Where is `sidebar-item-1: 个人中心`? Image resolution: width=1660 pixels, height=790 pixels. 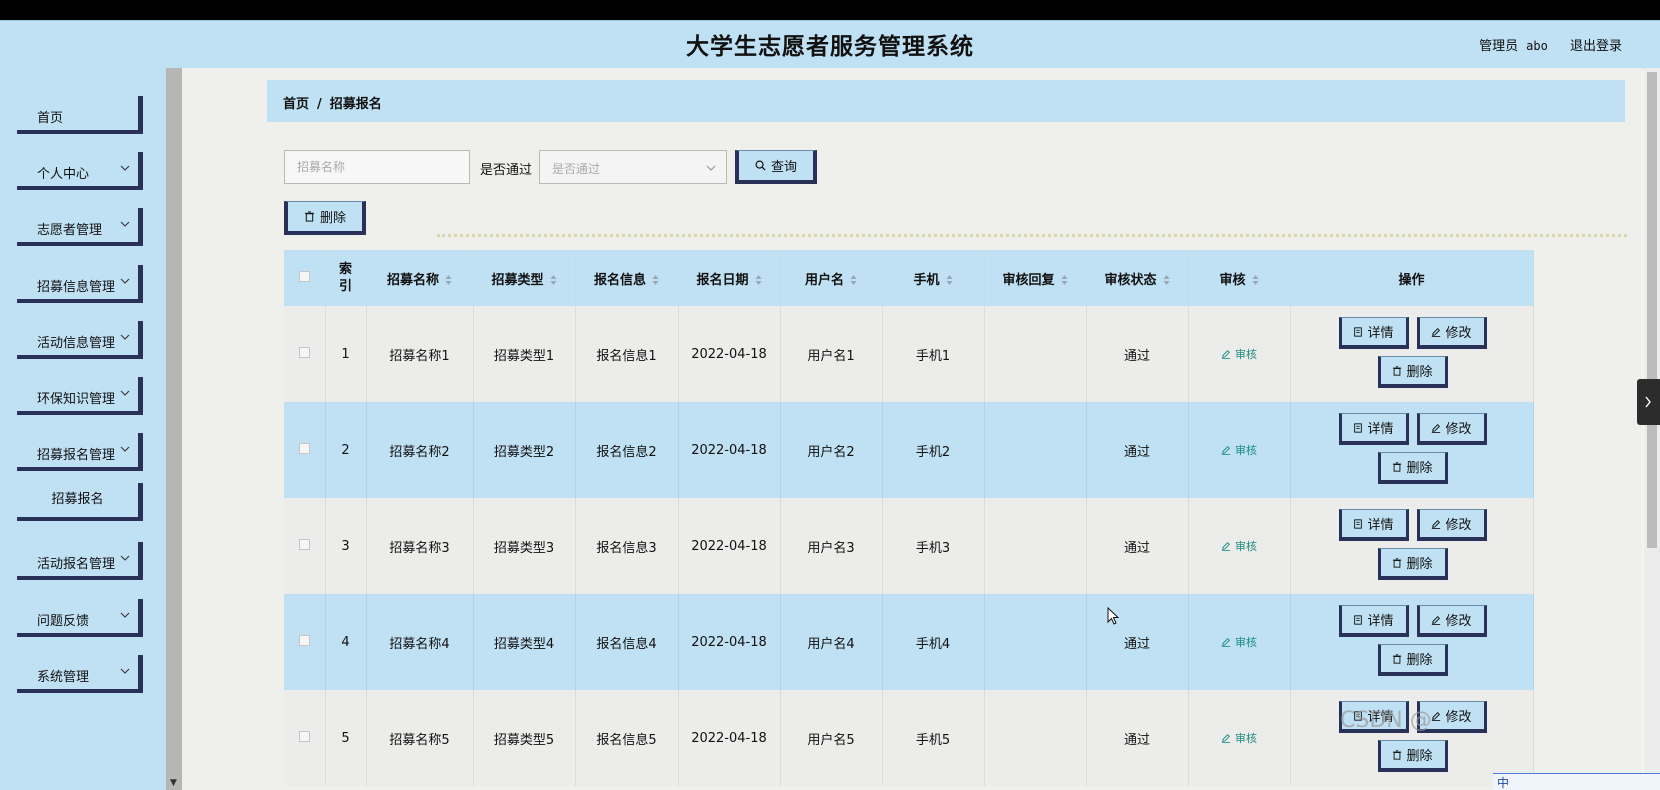
sidebar-item-1: 个人中心 is located at coordinates (80, 171).